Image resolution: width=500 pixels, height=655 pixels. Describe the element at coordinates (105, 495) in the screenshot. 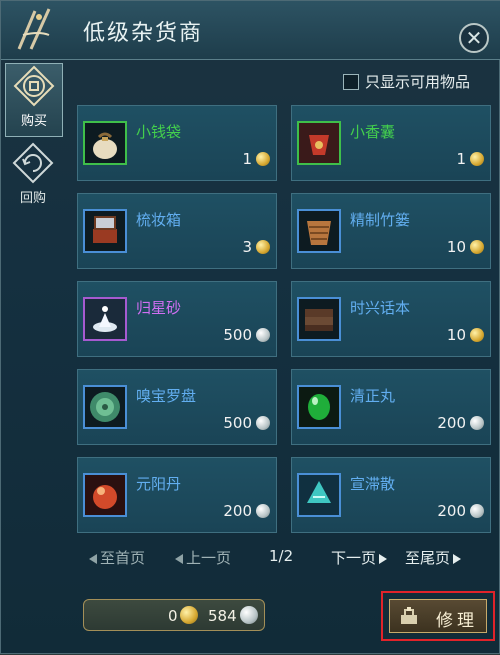

I see `red-pill-icon` at that location.